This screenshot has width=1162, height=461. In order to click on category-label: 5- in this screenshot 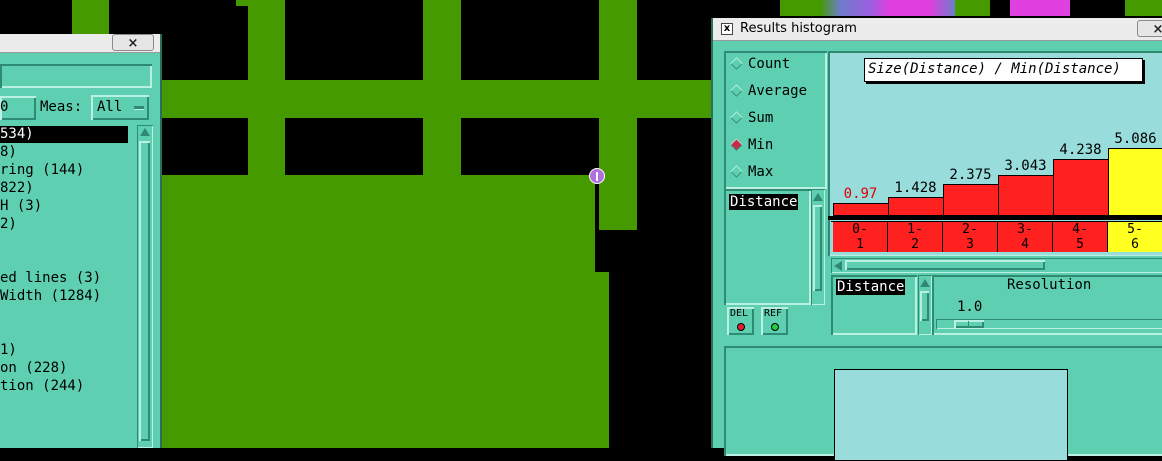, I will do `click(1135, 229)`.